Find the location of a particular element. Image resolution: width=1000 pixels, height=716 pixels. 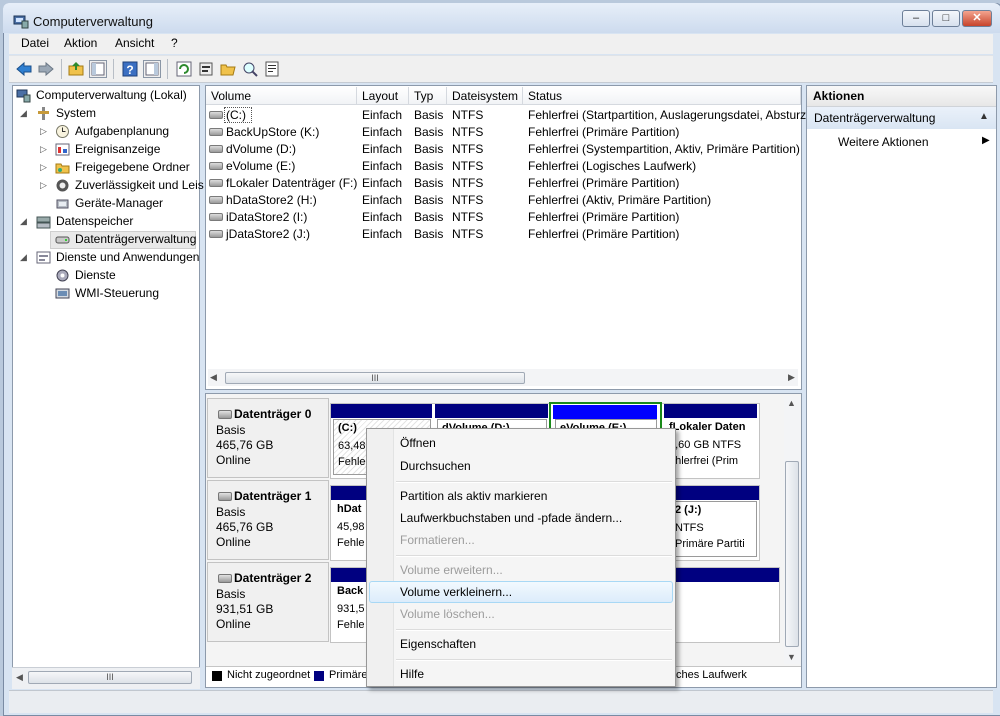

show-hide-tree-icon is located at coordinates (98, 69).